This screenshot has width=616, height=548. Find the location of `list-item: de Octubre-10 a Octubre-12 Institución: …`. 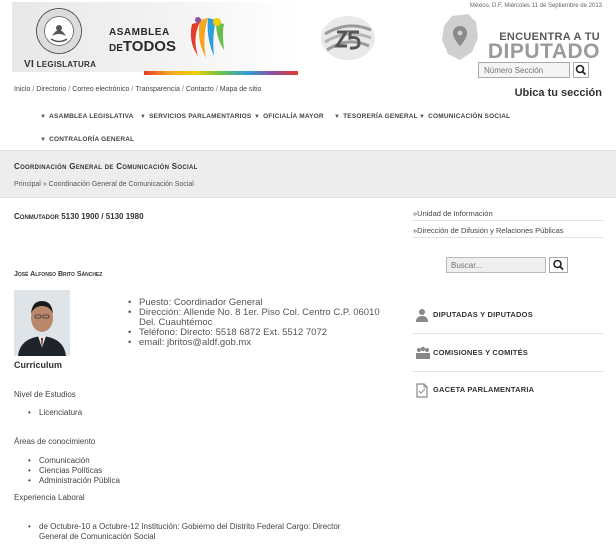

list-item: de Octubre-10 a Octubre-12 Institución: … is located at coordinates (184, 527).